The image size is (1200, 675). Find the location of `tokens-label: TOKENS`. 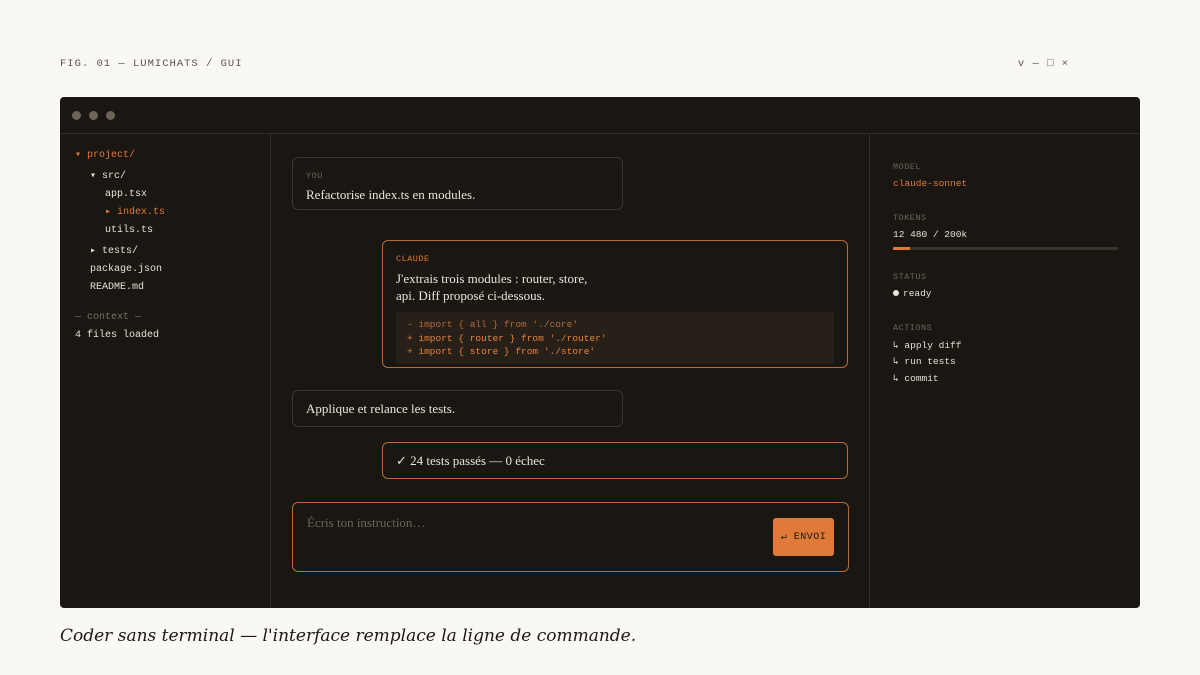

tokens-label: TOKENS is located at coordinates (910, 218).